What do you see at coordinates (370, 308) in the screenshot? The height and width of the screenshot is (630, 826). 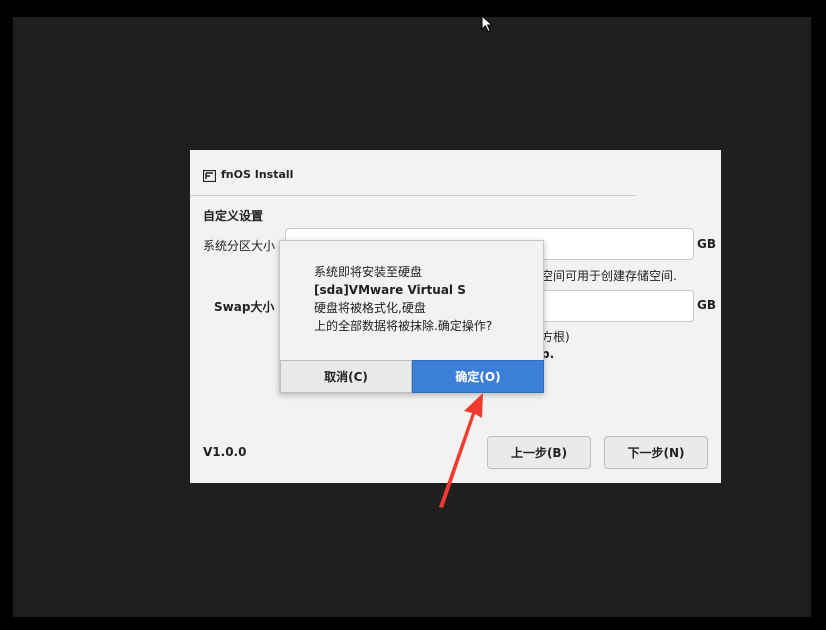 I see `dialog-message-line3: 硬盘将被格式化,硬盘` at bounding box center [370, 308].